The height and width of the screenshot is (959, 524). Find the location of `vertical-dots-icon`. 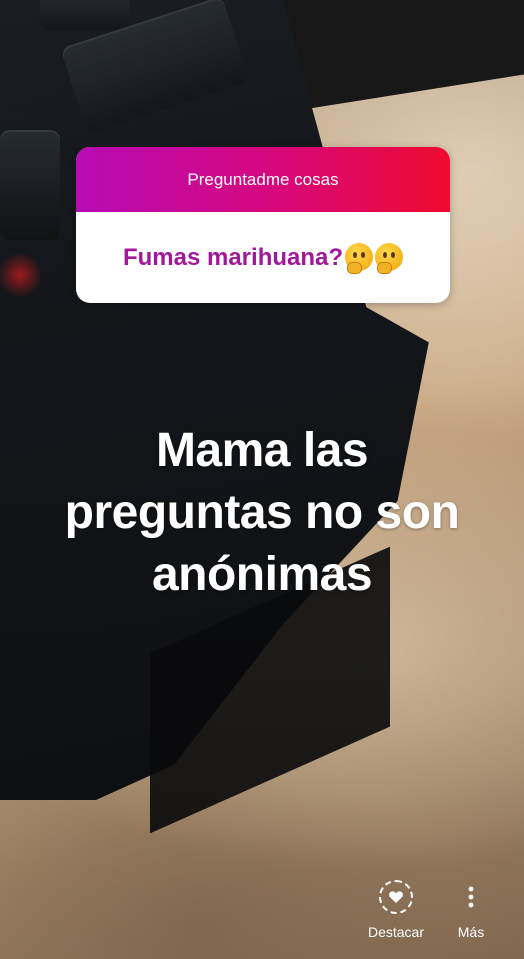

vertical-dots-icon is located at coordinates (471, 897).